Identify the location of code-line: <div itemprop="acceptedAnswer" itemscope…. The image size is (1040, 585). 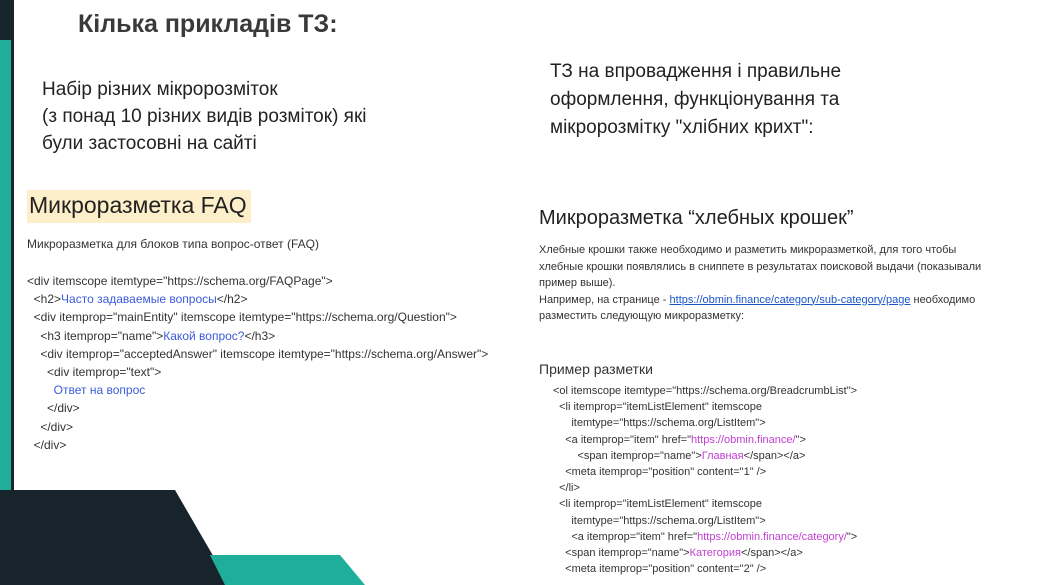
(257, 354).